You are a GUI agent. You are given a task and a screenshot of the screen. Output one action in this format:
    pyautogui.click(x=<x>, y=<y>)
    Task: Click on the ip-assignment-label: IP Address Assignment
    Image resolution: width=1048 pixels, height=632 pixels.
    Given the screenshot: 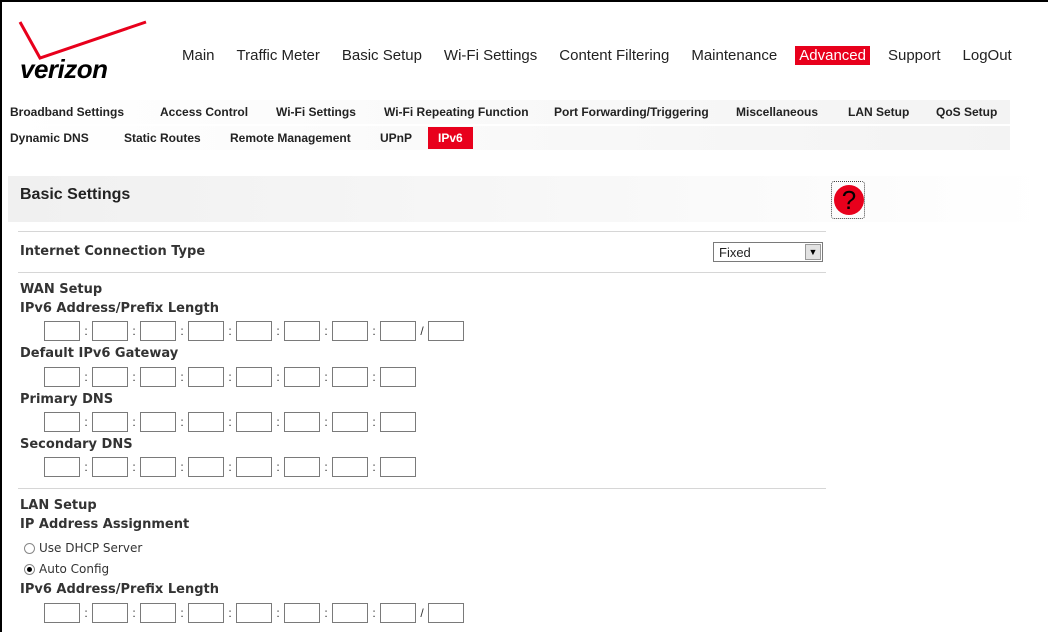 What is the action you would take?
    pyautogui.click(x=105, y=524)
    